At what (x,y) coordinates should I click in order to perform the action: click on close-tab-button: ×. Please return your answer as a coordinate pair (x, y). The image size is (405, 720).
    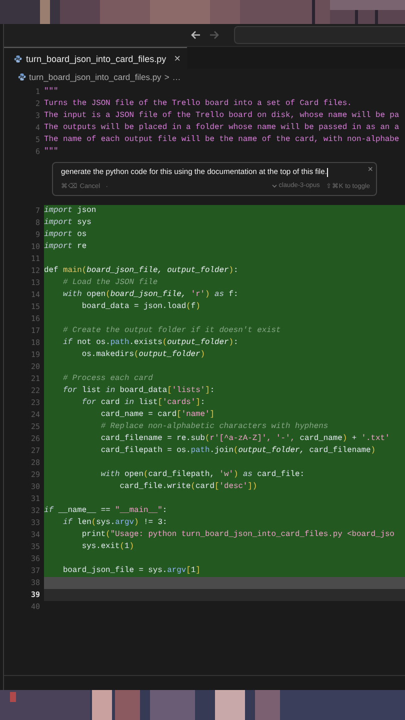
    Looking at the image, I should click on (175, 58).